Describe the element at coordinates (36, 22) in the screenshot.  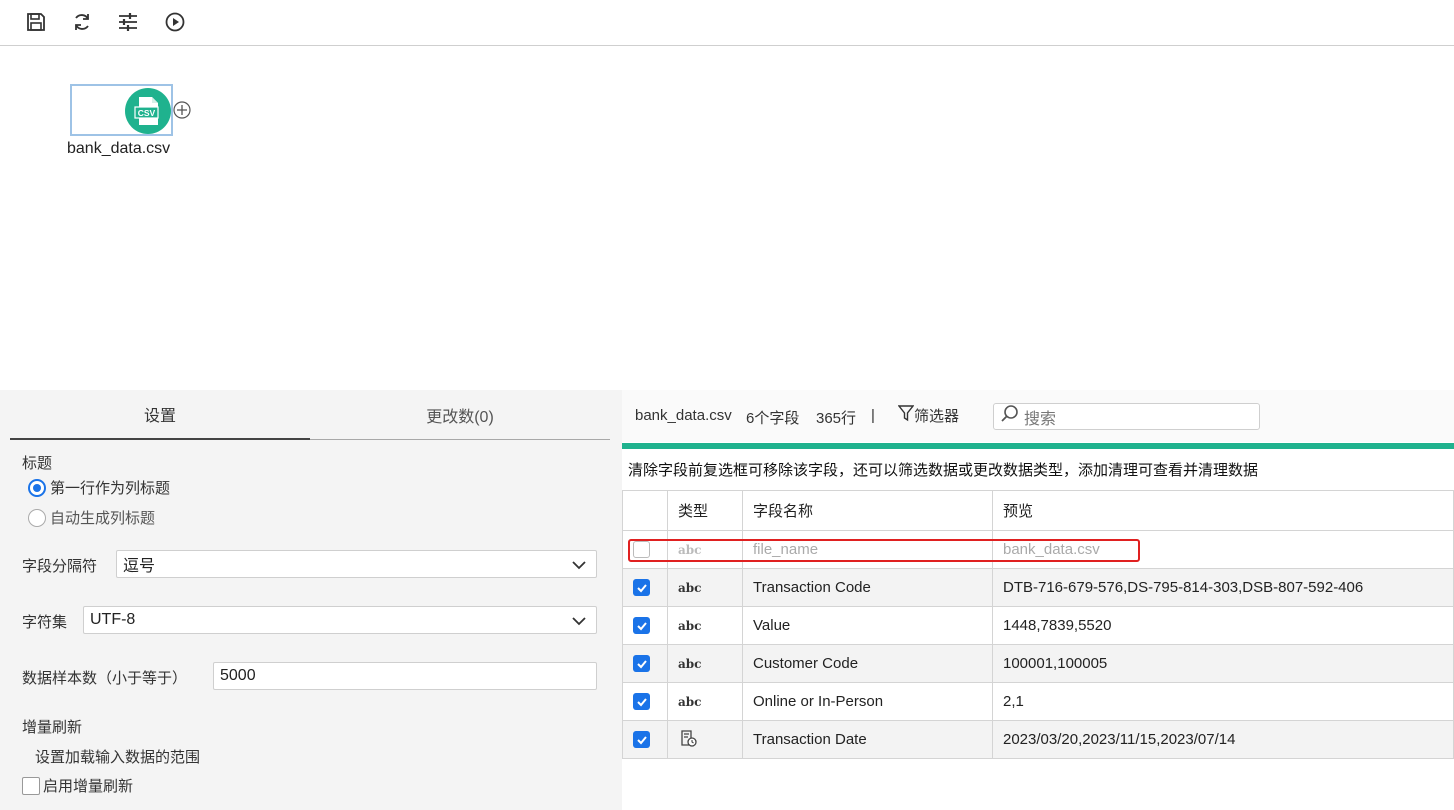
I see `save-icon` at that location.